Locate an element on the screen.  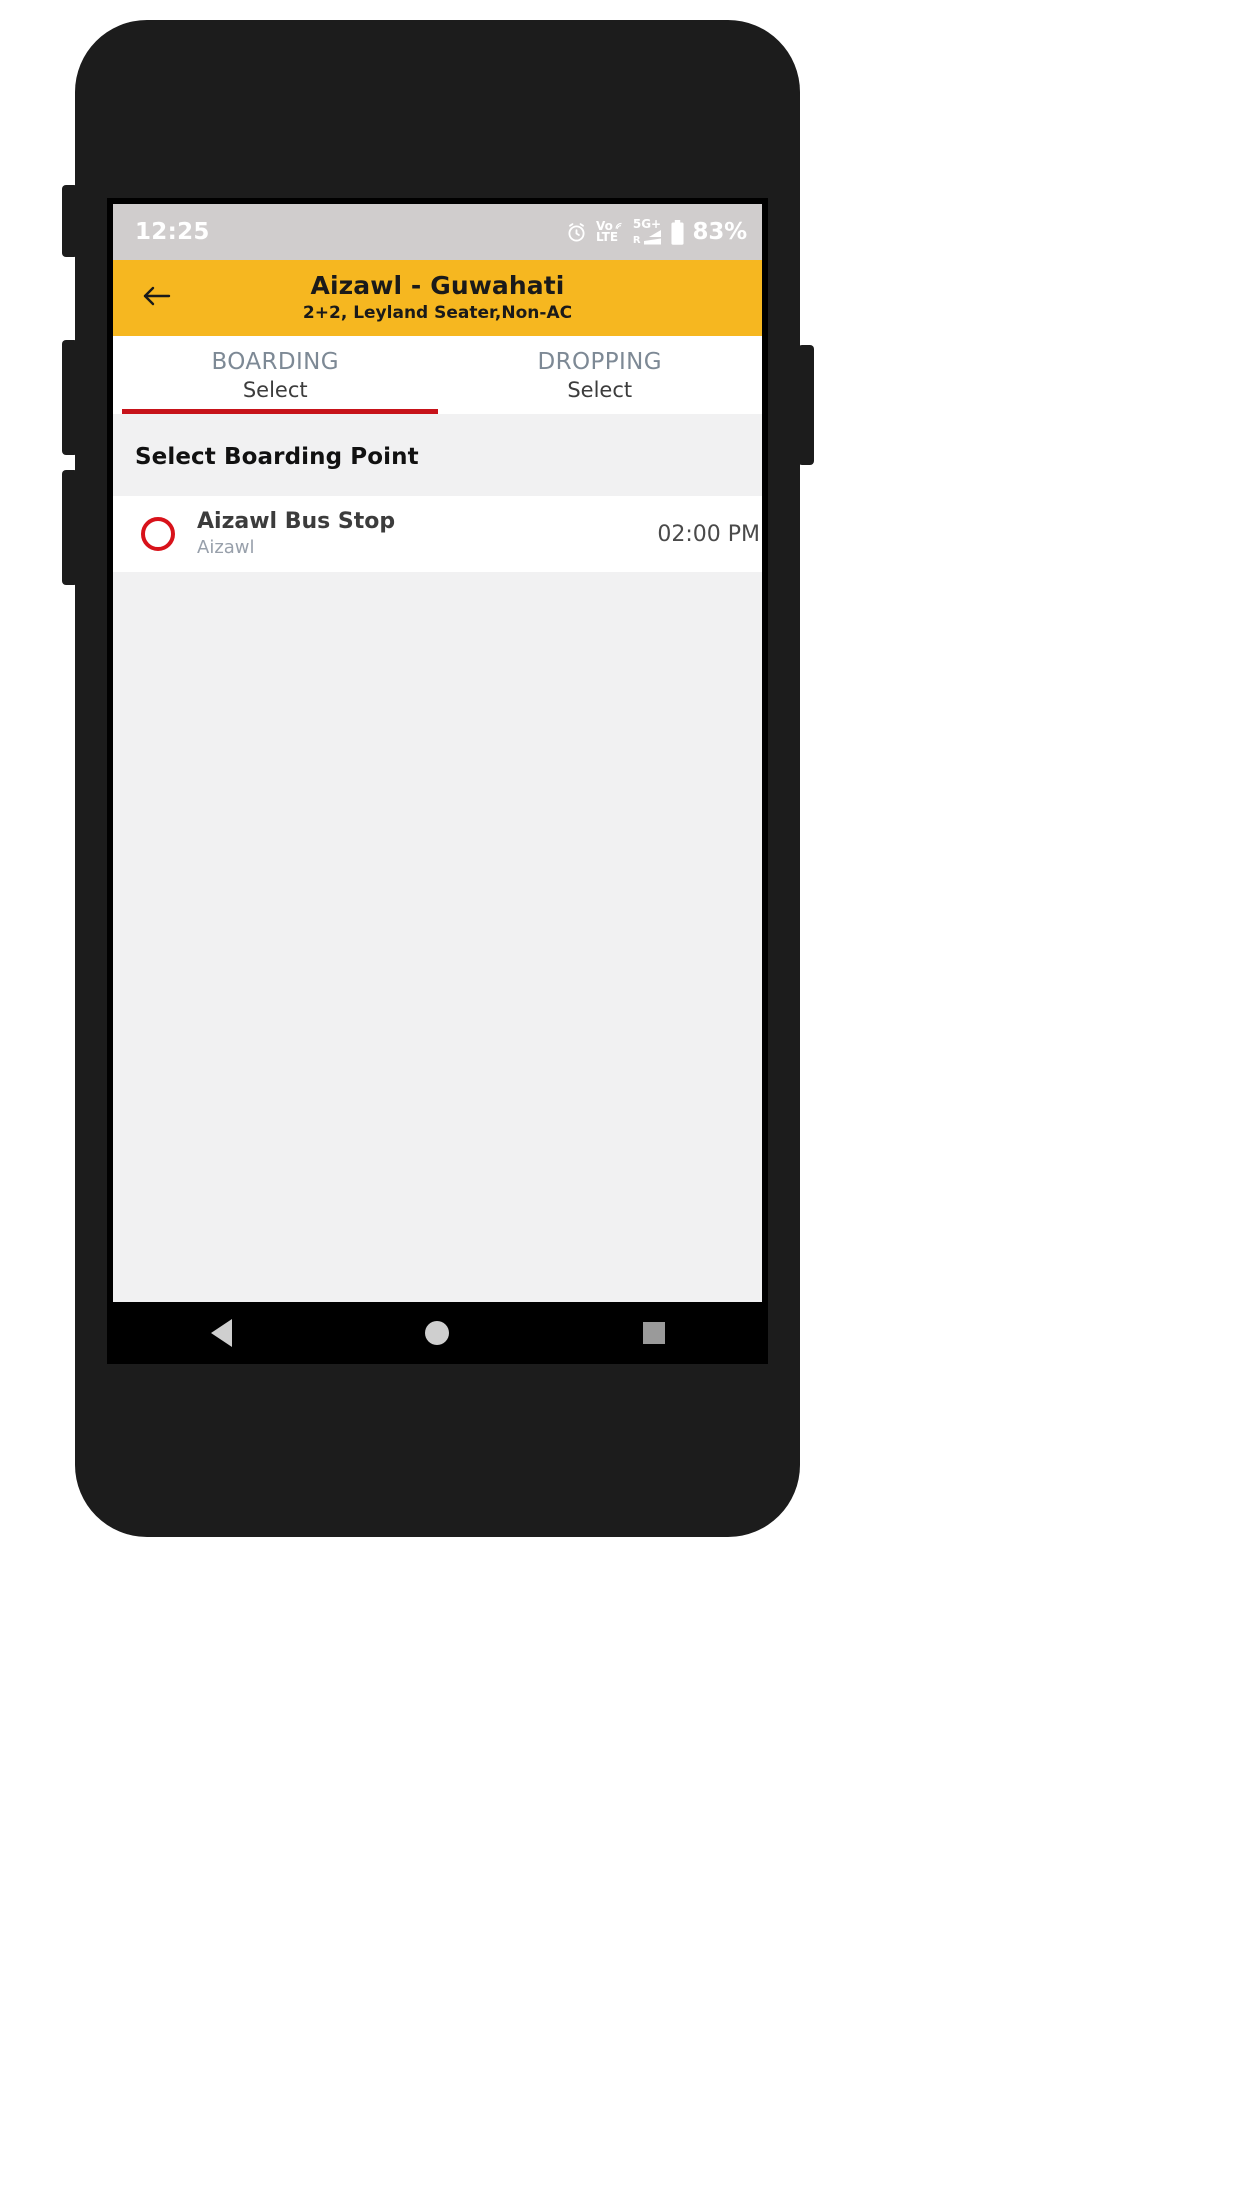
roaming-label: R is located at coordinates (636, 240).